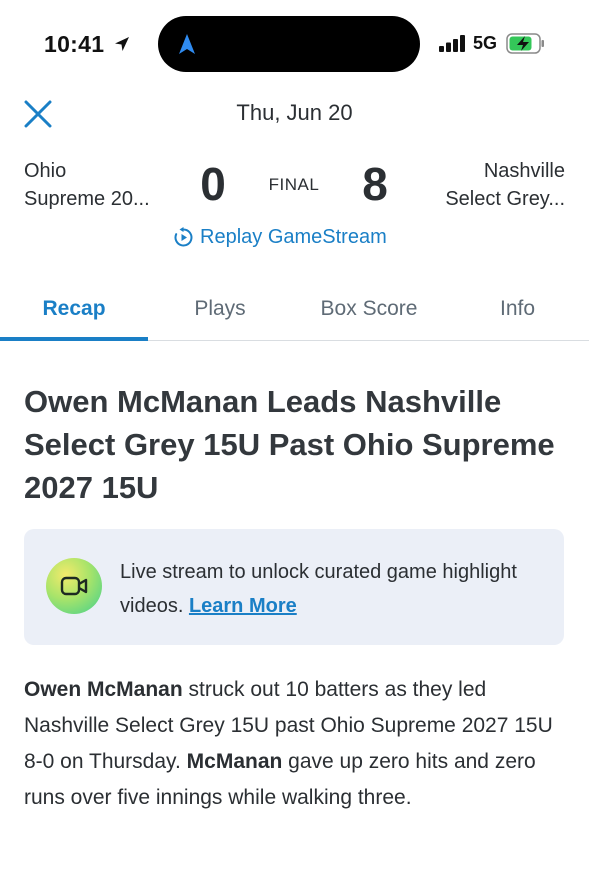 This screenshot has width=589, height=874. Describe the element at coordinates (294, 112) in the screenshot. I see `game-date: Thu, Jun 20` at that location.